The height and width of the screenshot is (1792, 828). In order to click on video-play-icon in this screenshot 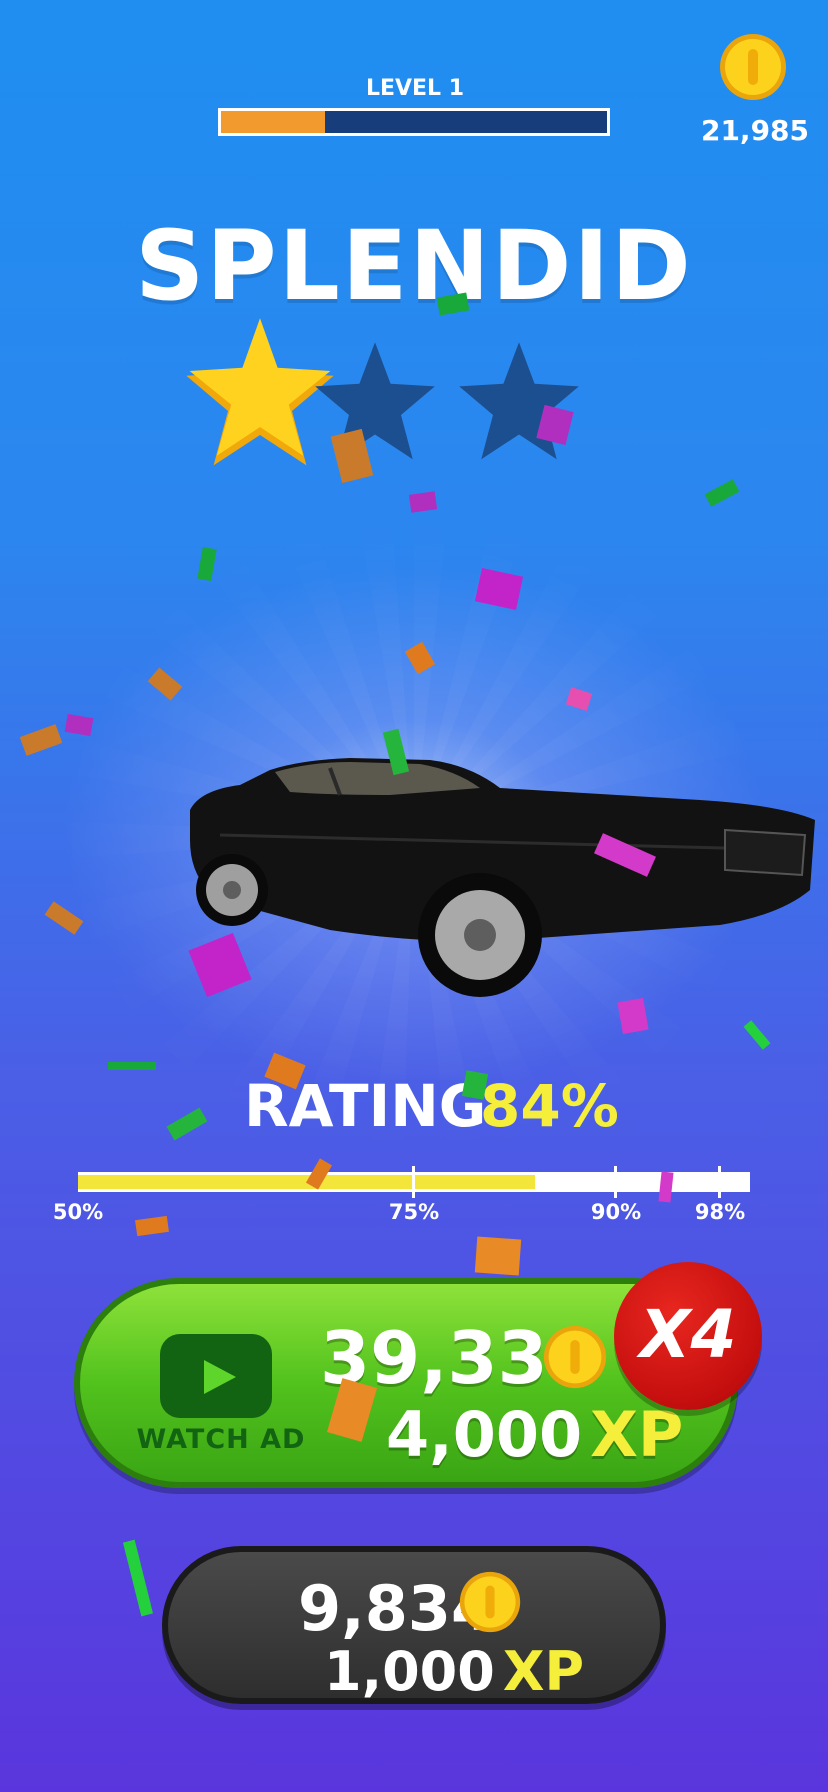, I will do `click(216, 1376)`.